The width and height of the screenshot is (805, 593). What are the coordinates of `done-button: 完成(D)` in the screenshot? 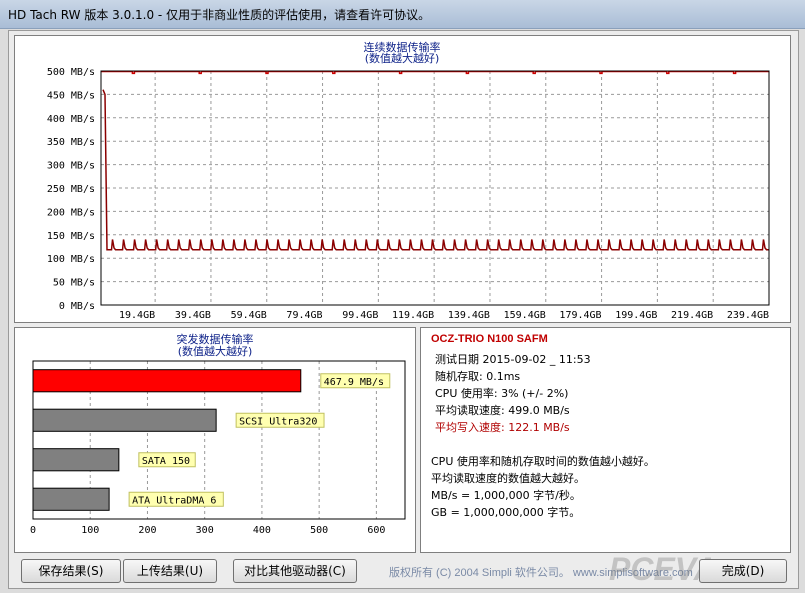 It's located at (743, 571).